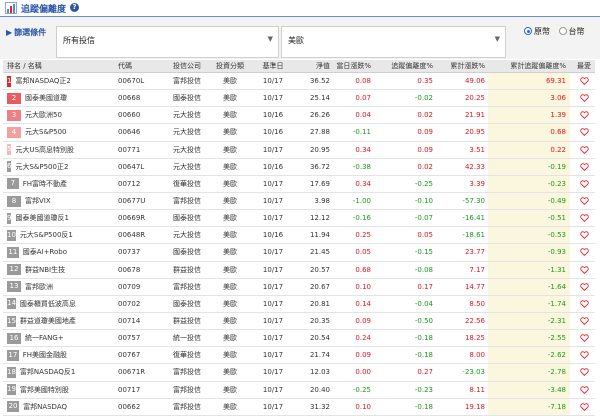  I want to click on rank-name-cell: 17 FH美國金融股, so click(37, 355).